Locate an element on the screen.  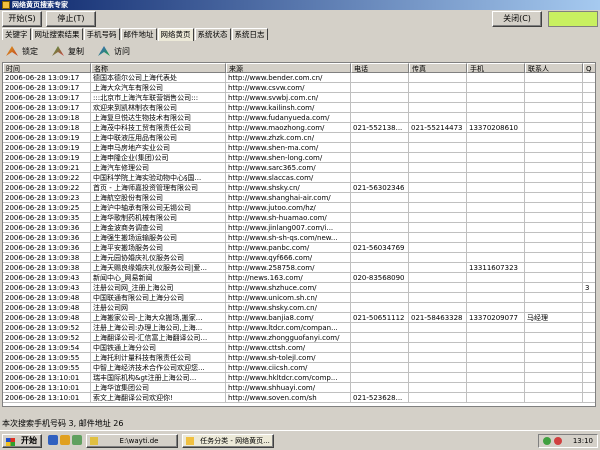
cell-source: http://www.soven.com/sh is located at coordinates (288, 398).